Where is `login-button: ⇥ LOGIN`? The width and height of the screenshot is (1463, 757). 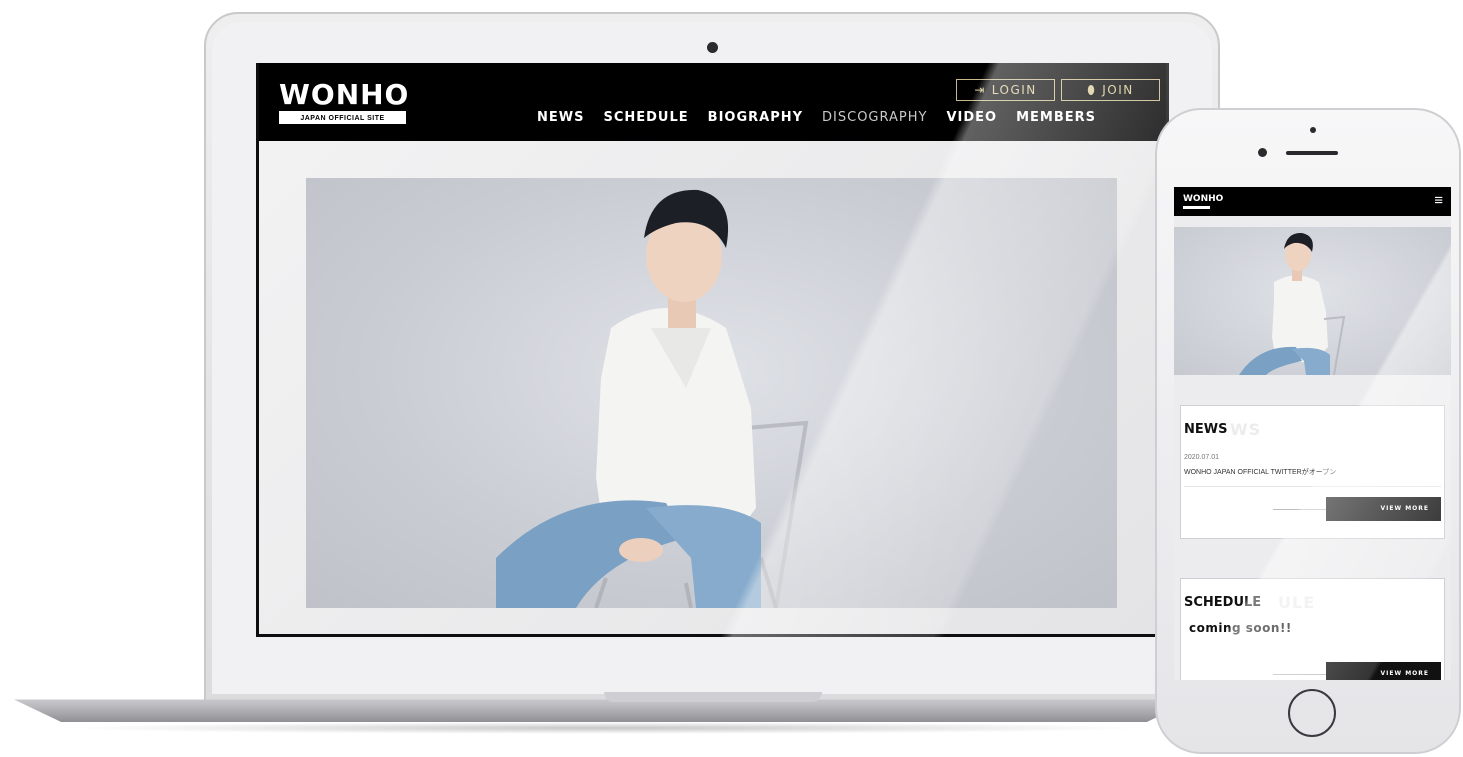 login-button: ⇥ LOGIN is located at coordinates (1005, 90).